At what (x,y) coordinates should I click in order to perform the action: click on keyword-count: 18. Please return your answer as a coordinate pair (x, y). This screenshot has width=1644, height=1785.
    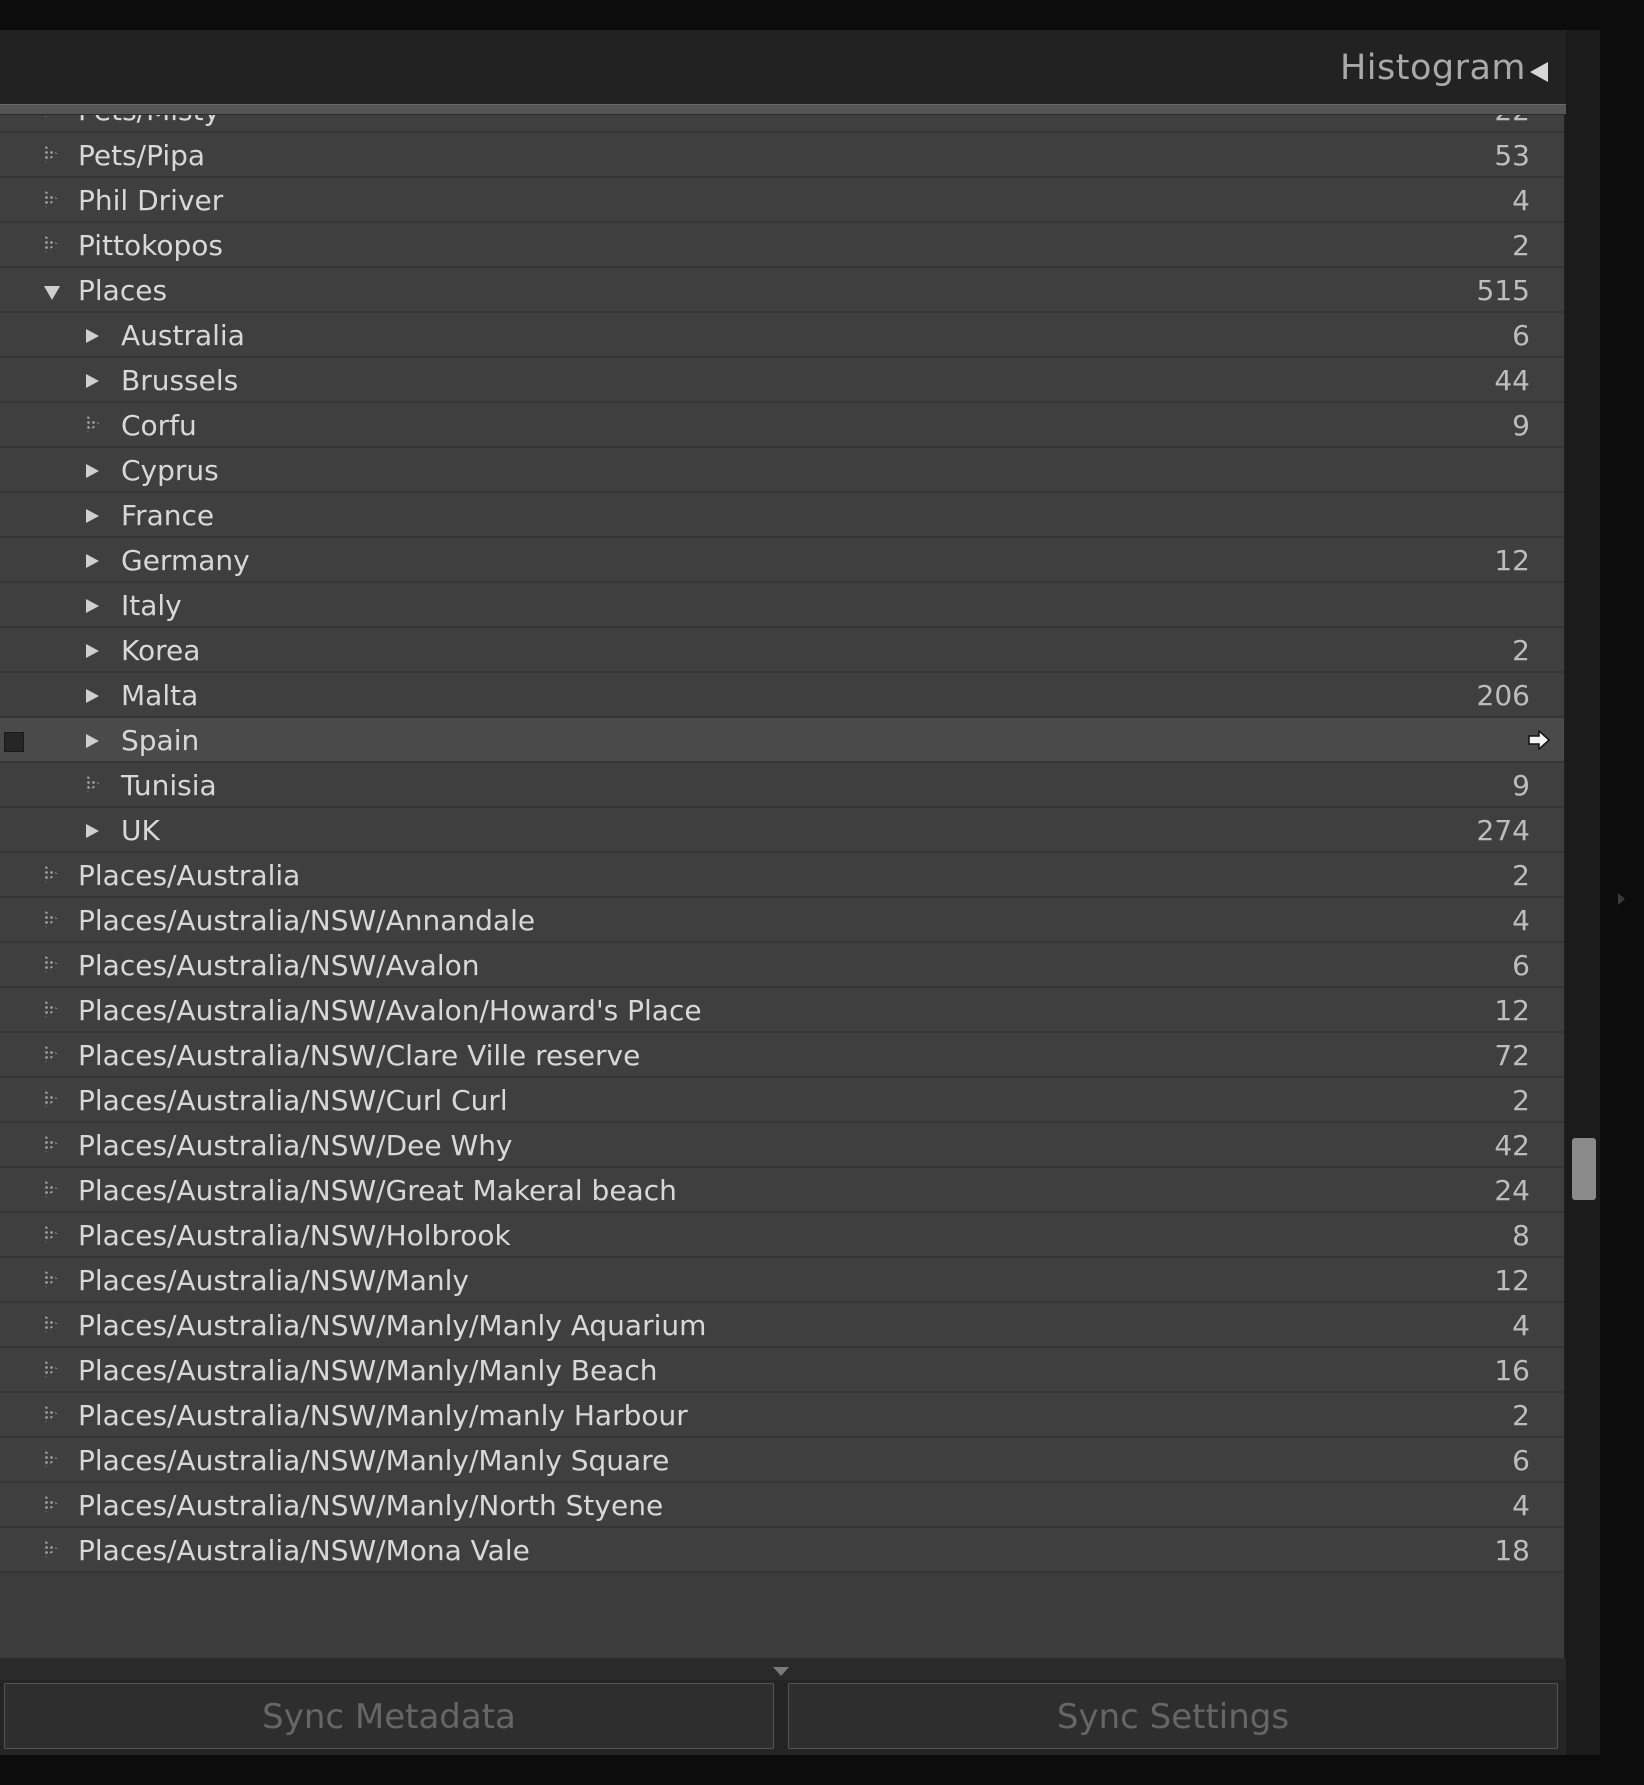
    Looking at the image, I should click on (1512, 1550).